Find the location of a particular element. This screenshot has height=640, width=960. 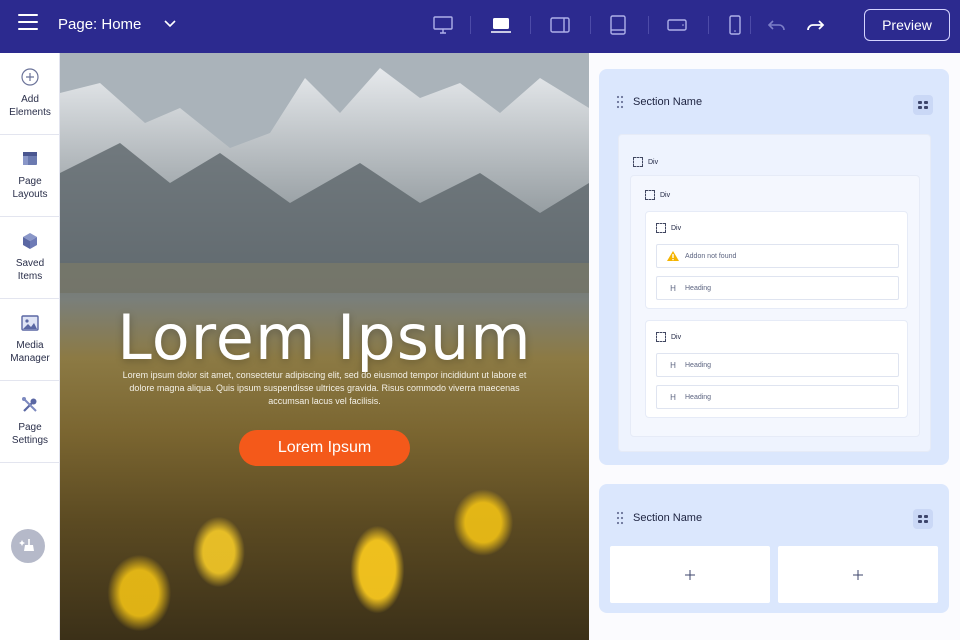

sidebar-item-add-elements: Add Elements is located at coordinates (30, 94).